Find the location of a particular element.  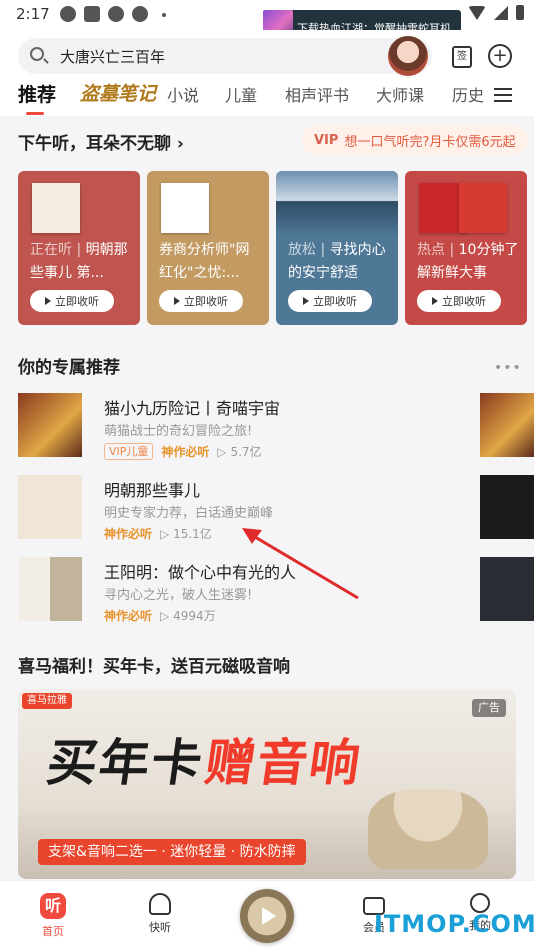

afternoon-title: 下午听，耳朵不无聊 › is located at coordinates (101, 141).